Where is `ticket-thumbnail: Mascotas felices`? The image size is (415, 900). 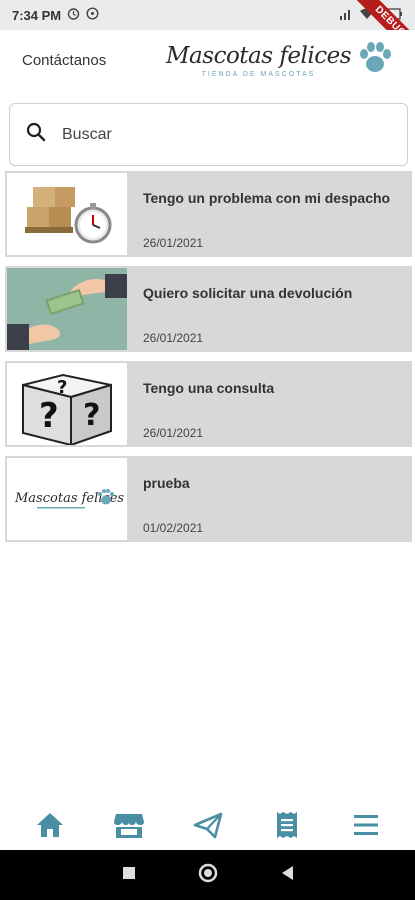 ticket-thumbnail: Mascotas felices is located at coordinates (67, 499).